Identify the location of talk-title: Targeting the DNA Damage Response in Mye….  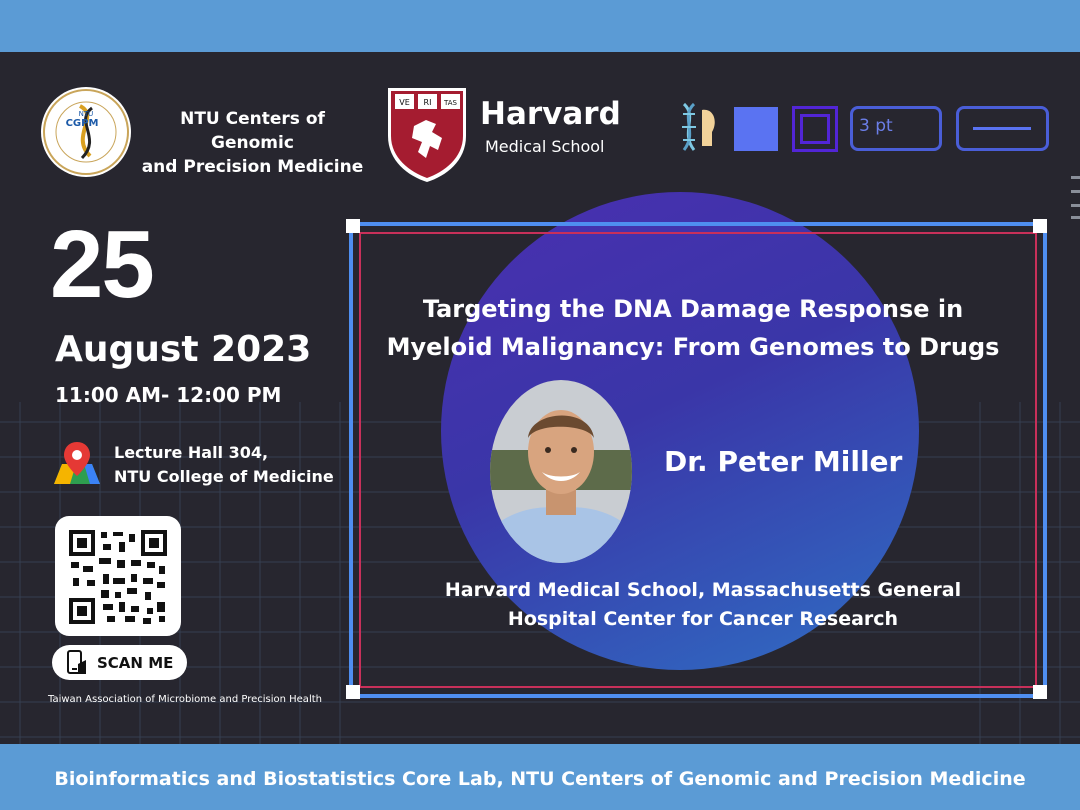
(693, 328).